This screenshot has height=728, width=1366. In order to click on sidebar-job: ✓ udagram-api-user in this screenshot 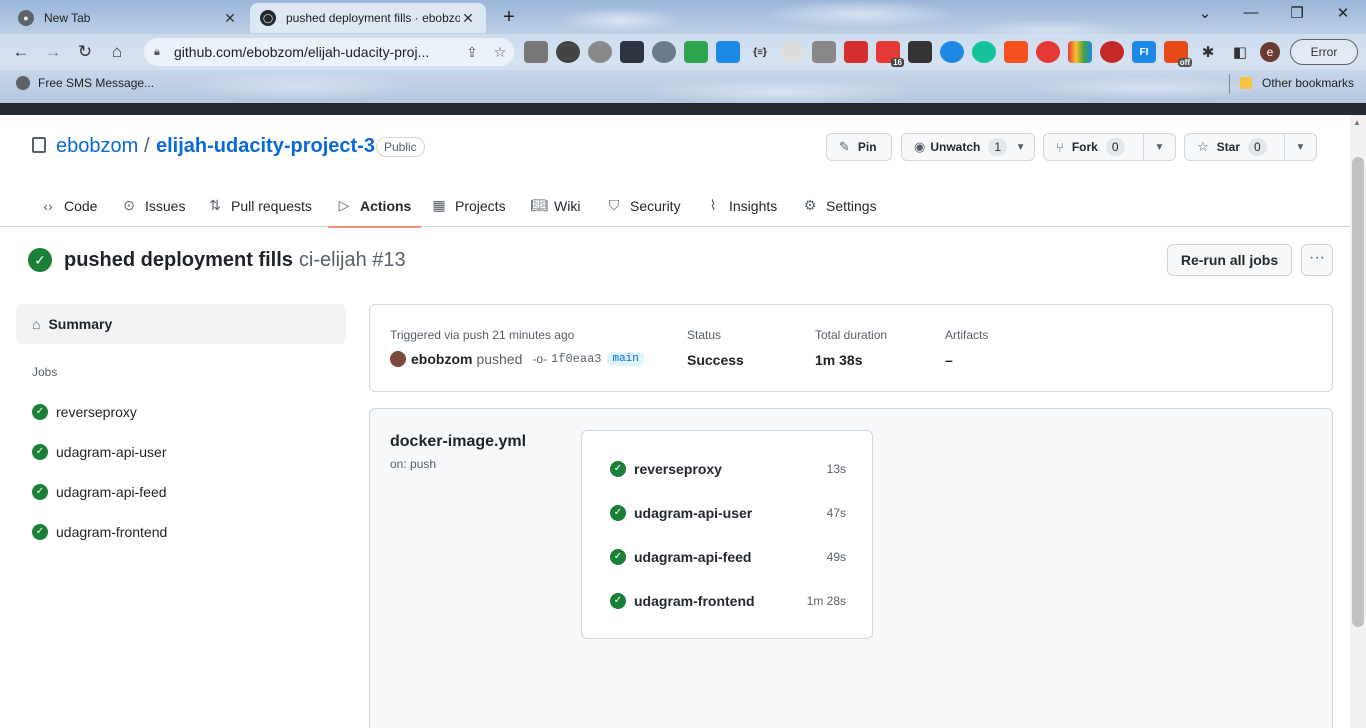, I will do `click(99, 452)`.